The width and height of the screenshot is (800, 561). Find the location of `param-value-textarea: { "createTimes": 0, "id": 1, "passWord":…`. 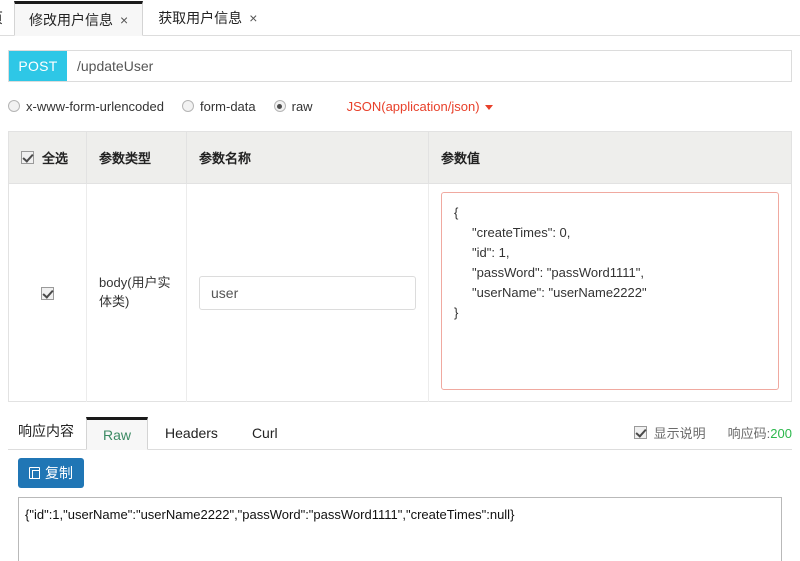

param-value-textarea: { "createTimes": 0, "id": 1, "passWord":… is located at coordinates (610, 291).